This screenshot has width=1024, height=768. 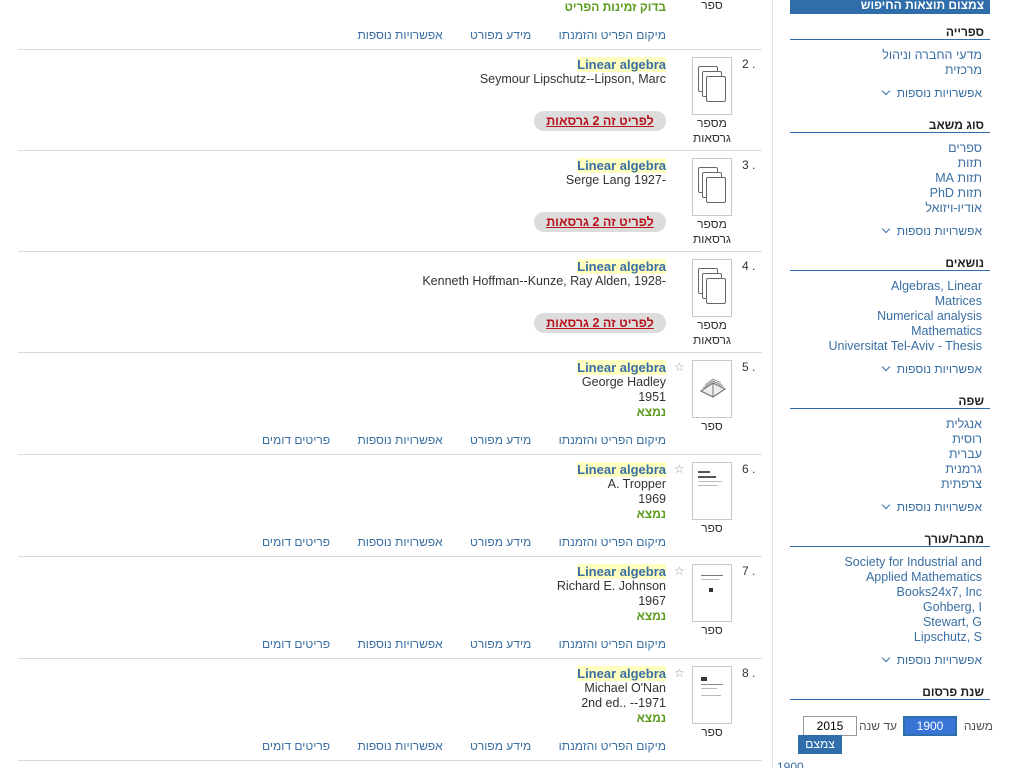 I want to click on facet-item: אודיו-ויזואל, so click(x=886, y=208).